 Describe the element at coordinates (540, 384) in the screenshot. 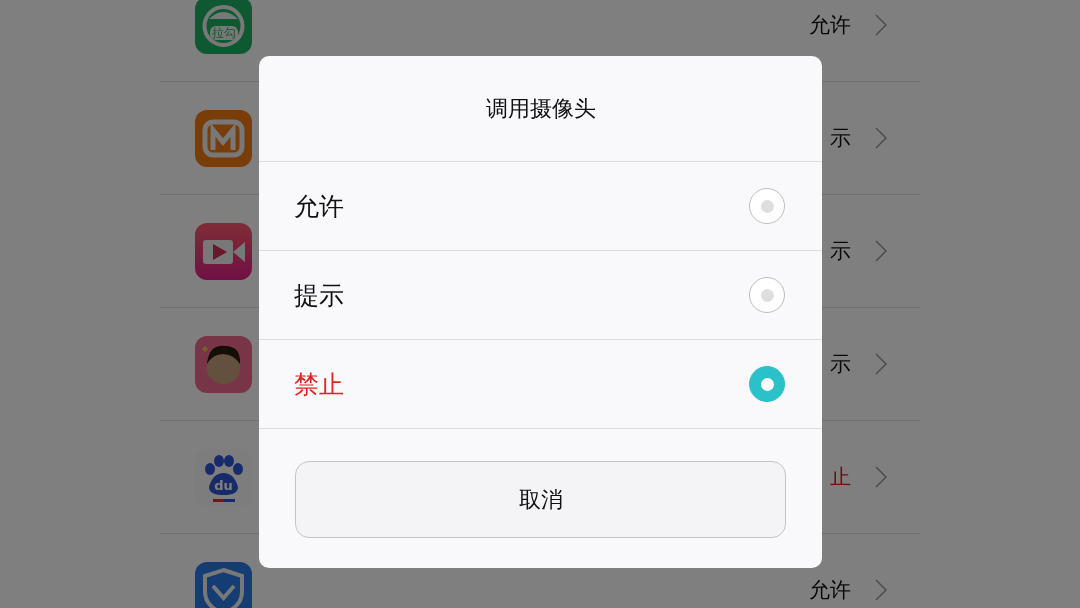

I see `option-row: 禁止` at that location.